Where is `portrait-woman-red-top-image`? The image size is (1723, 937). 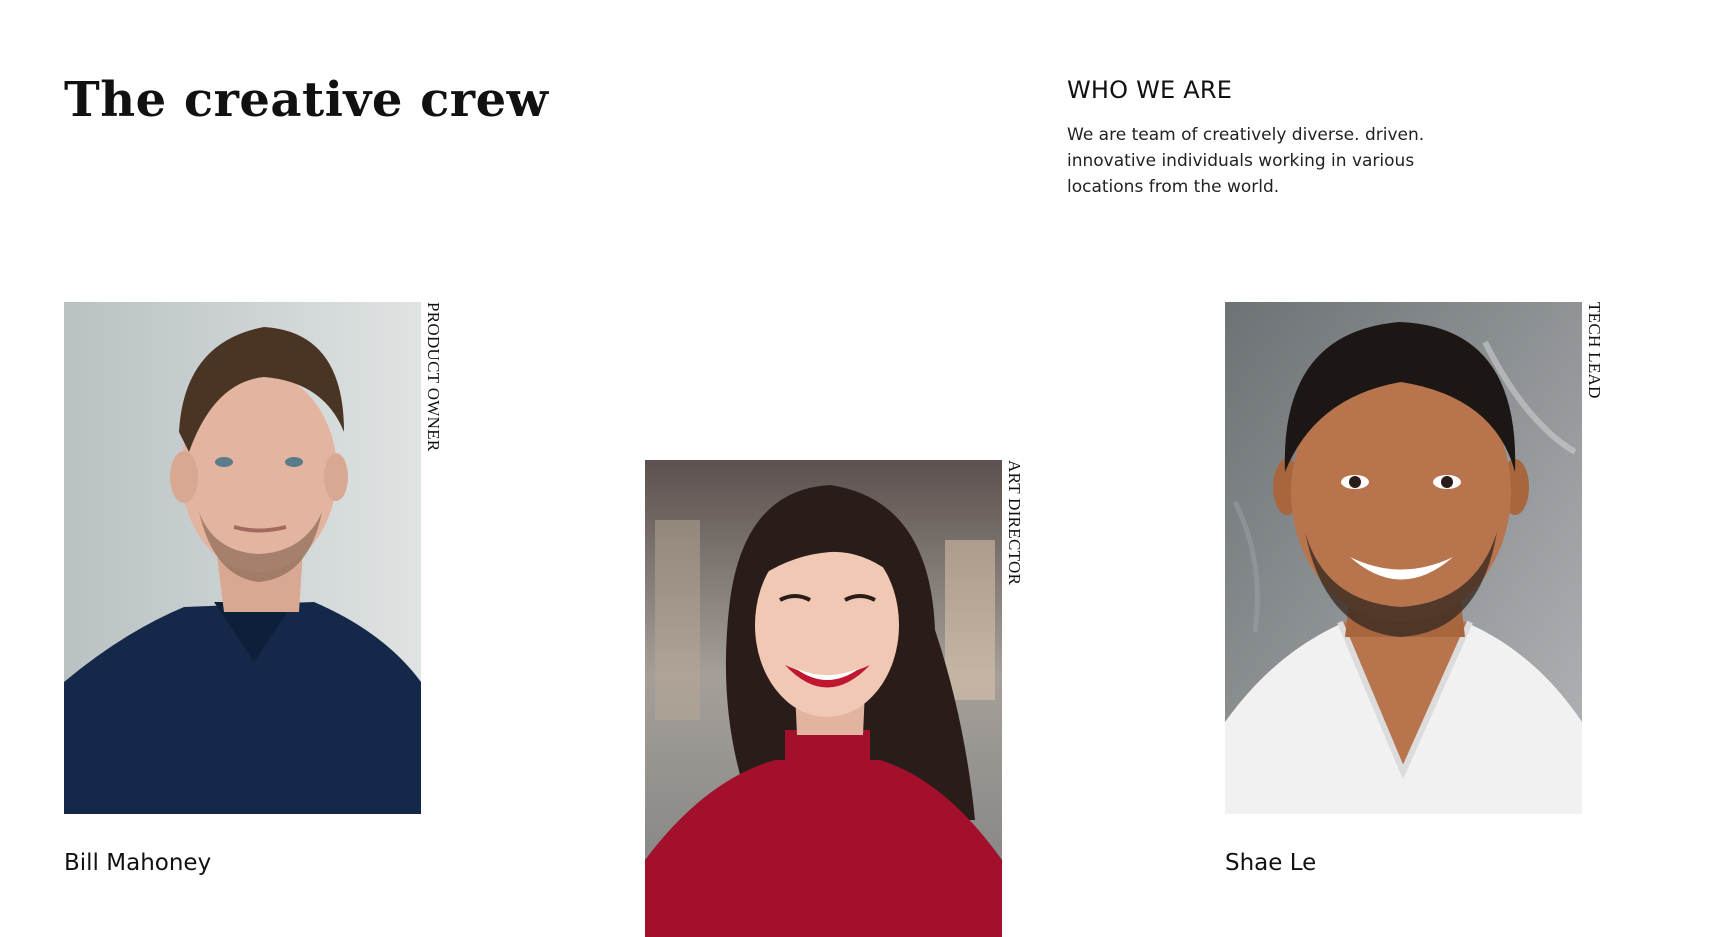
portrait-woman-red-top-image is located at coordinates (823, 698).